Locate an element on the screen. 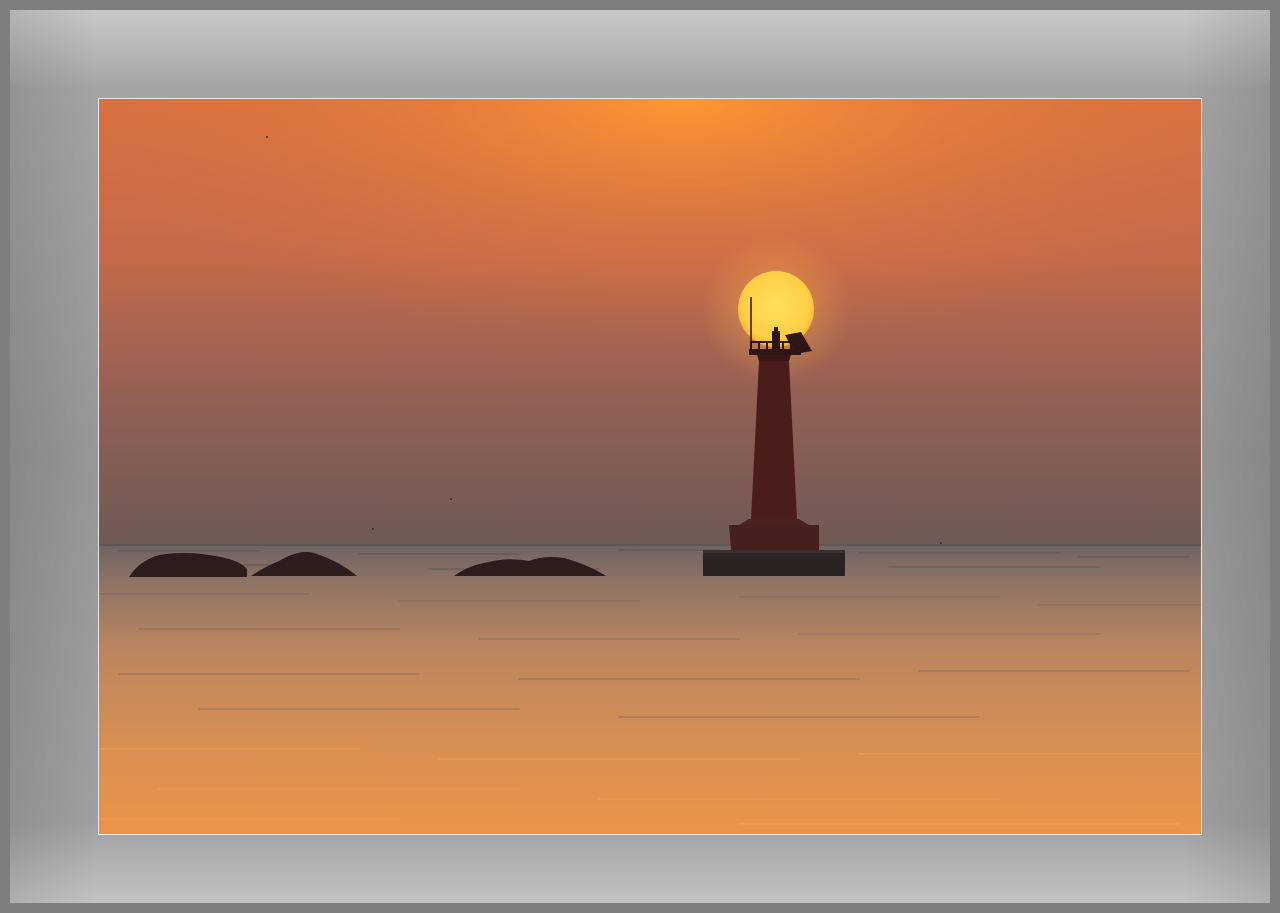  lighthouse-lantern is located at coordinates (776, 340).